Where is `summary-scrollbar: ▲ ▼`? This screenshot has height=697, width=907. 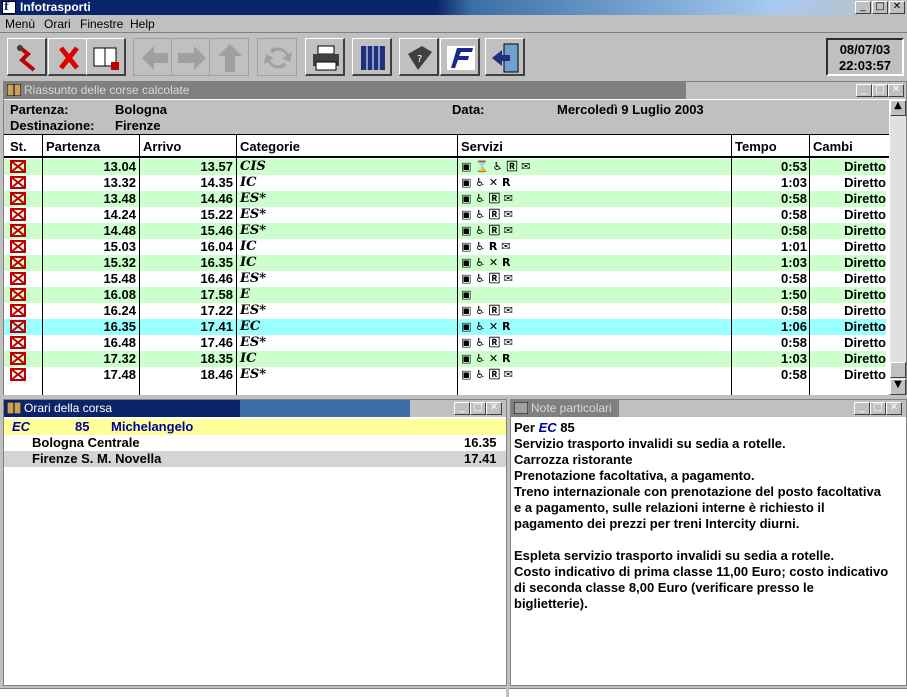 summary-scrollbar: ▲ ▼ is located at coordinates (898, 247).